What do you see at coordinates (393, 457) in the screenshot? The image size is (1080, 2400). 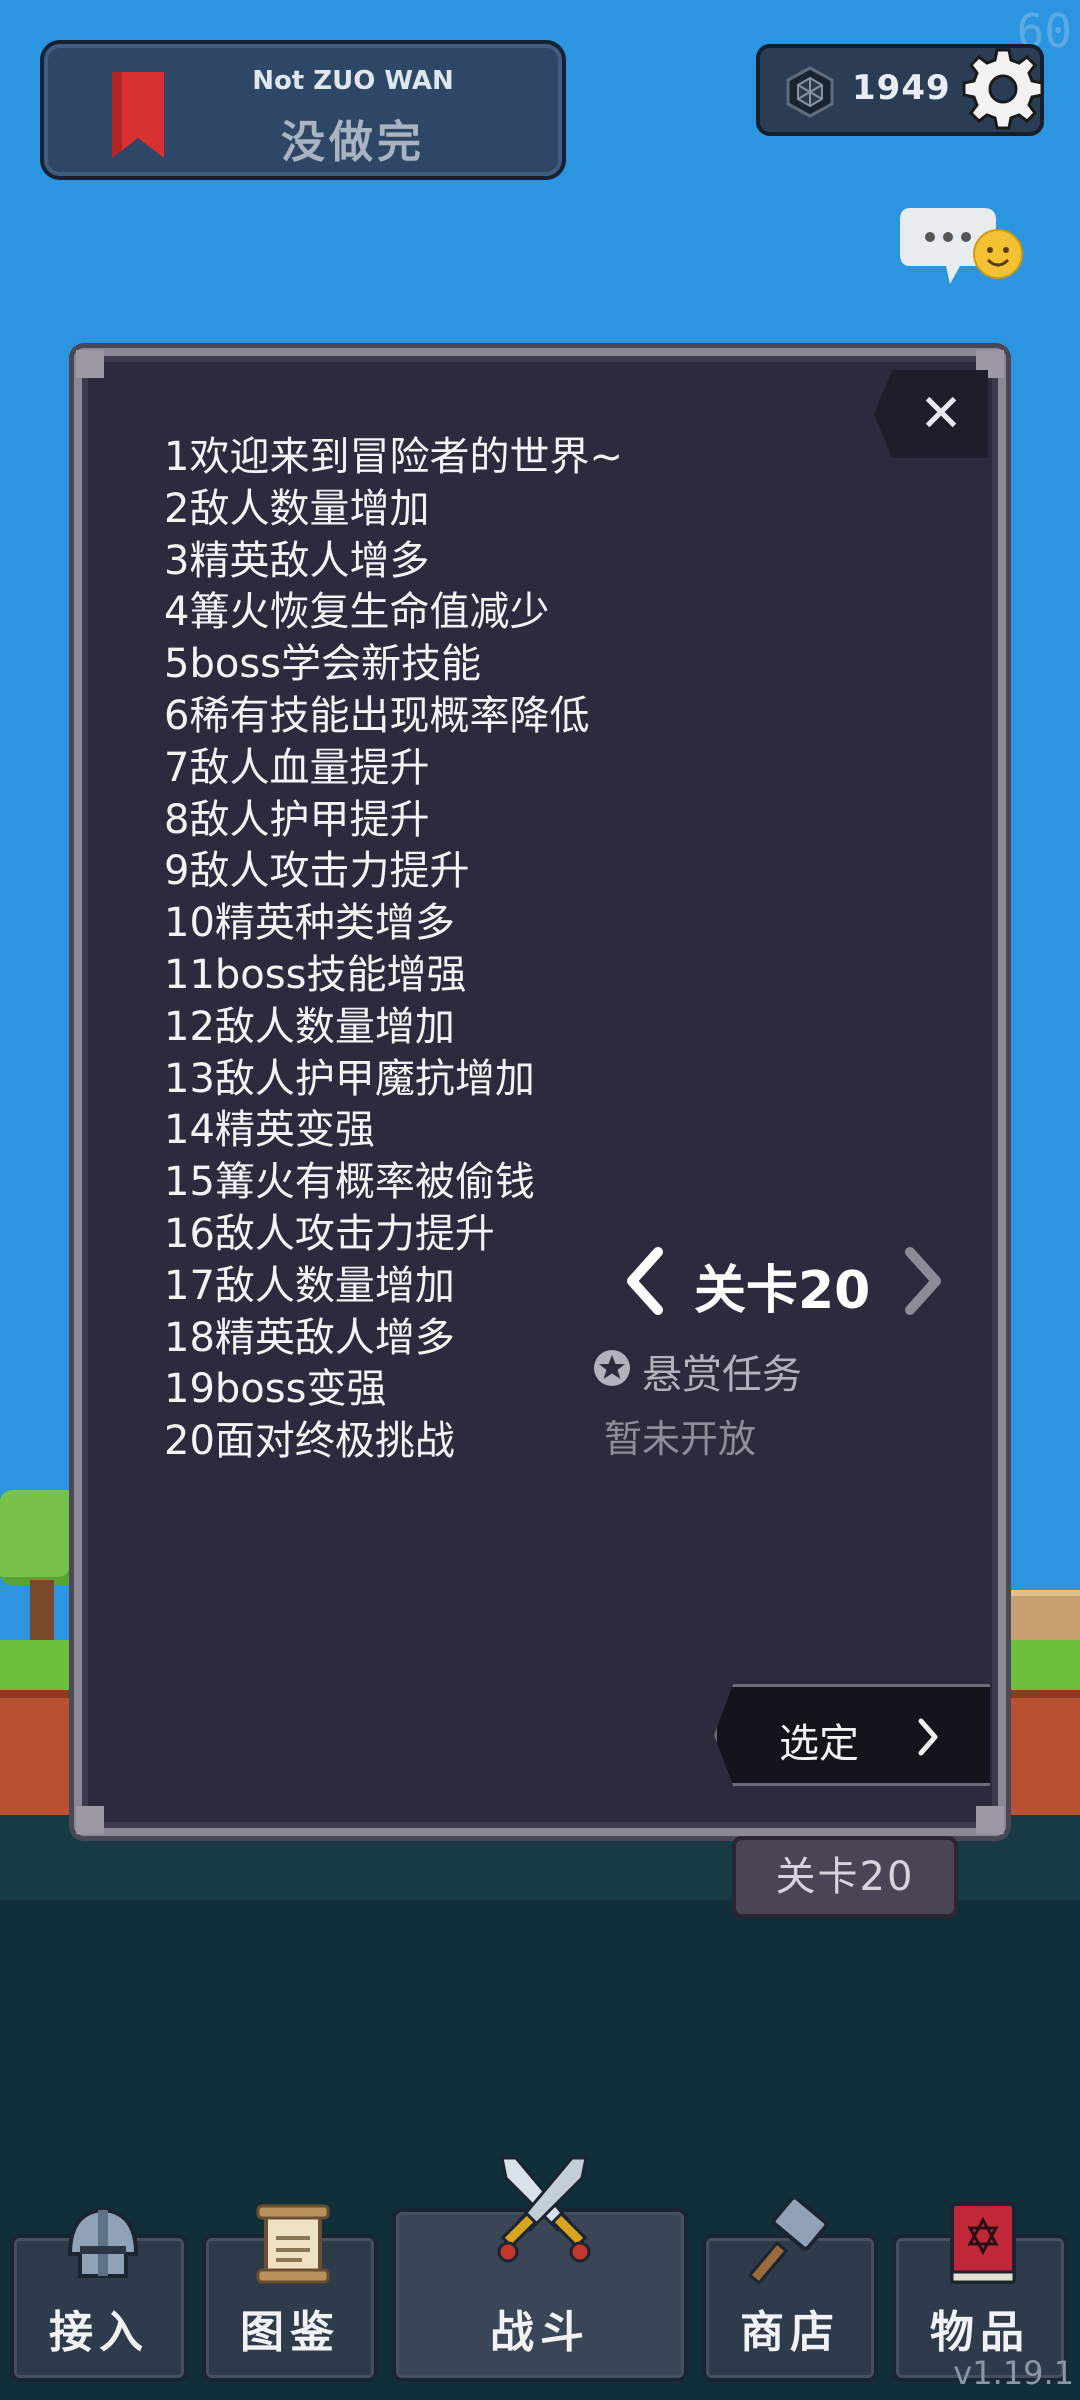 I see `rule-item: 1欢迎来到冒险者的世界~` at bounding box center [393, 457].